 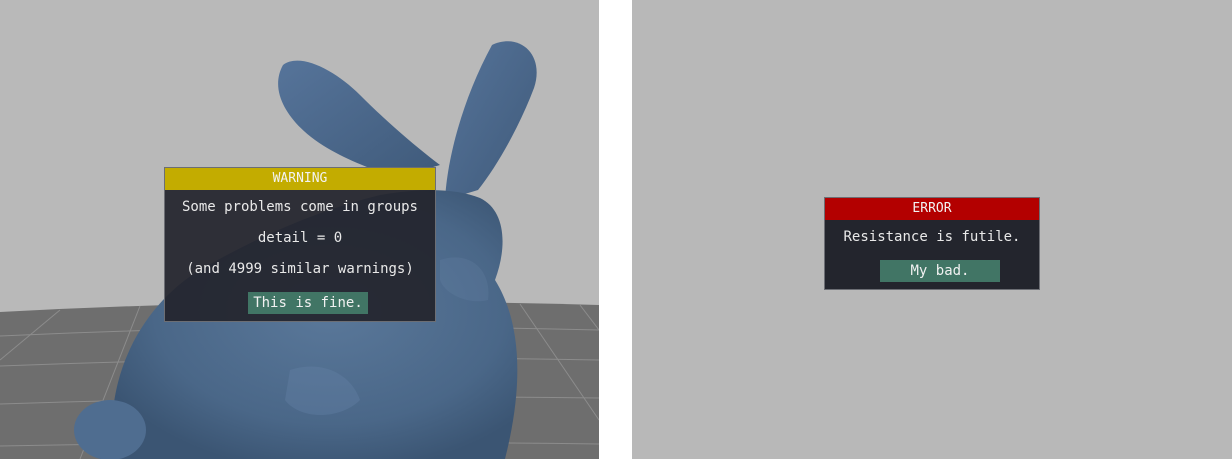 I want to click on error-message: Resistance is futile., so click(x=932, y=237).